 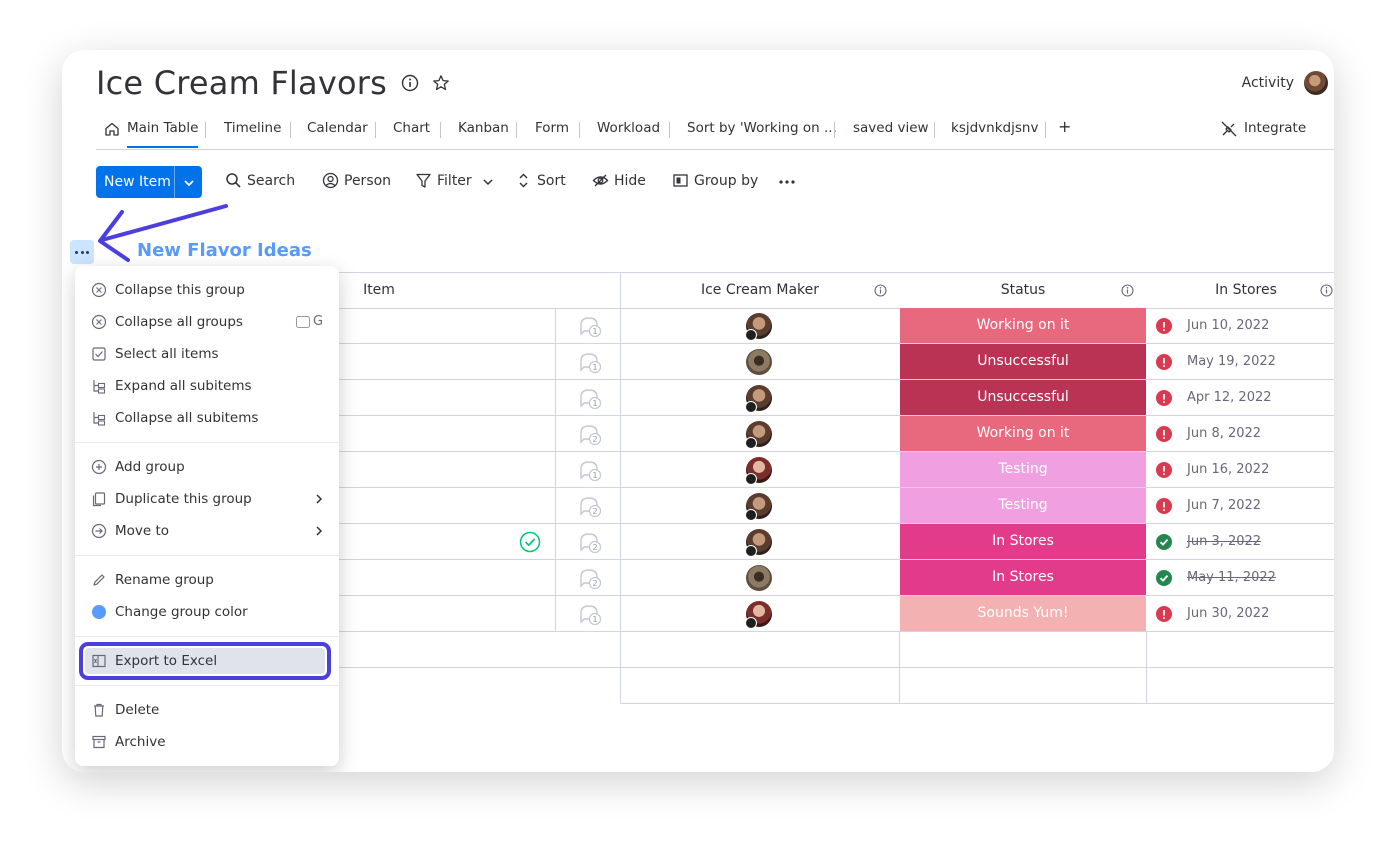 I want to click on menu-collapse-all: Collapse all groups, so click(x=179, y=322).